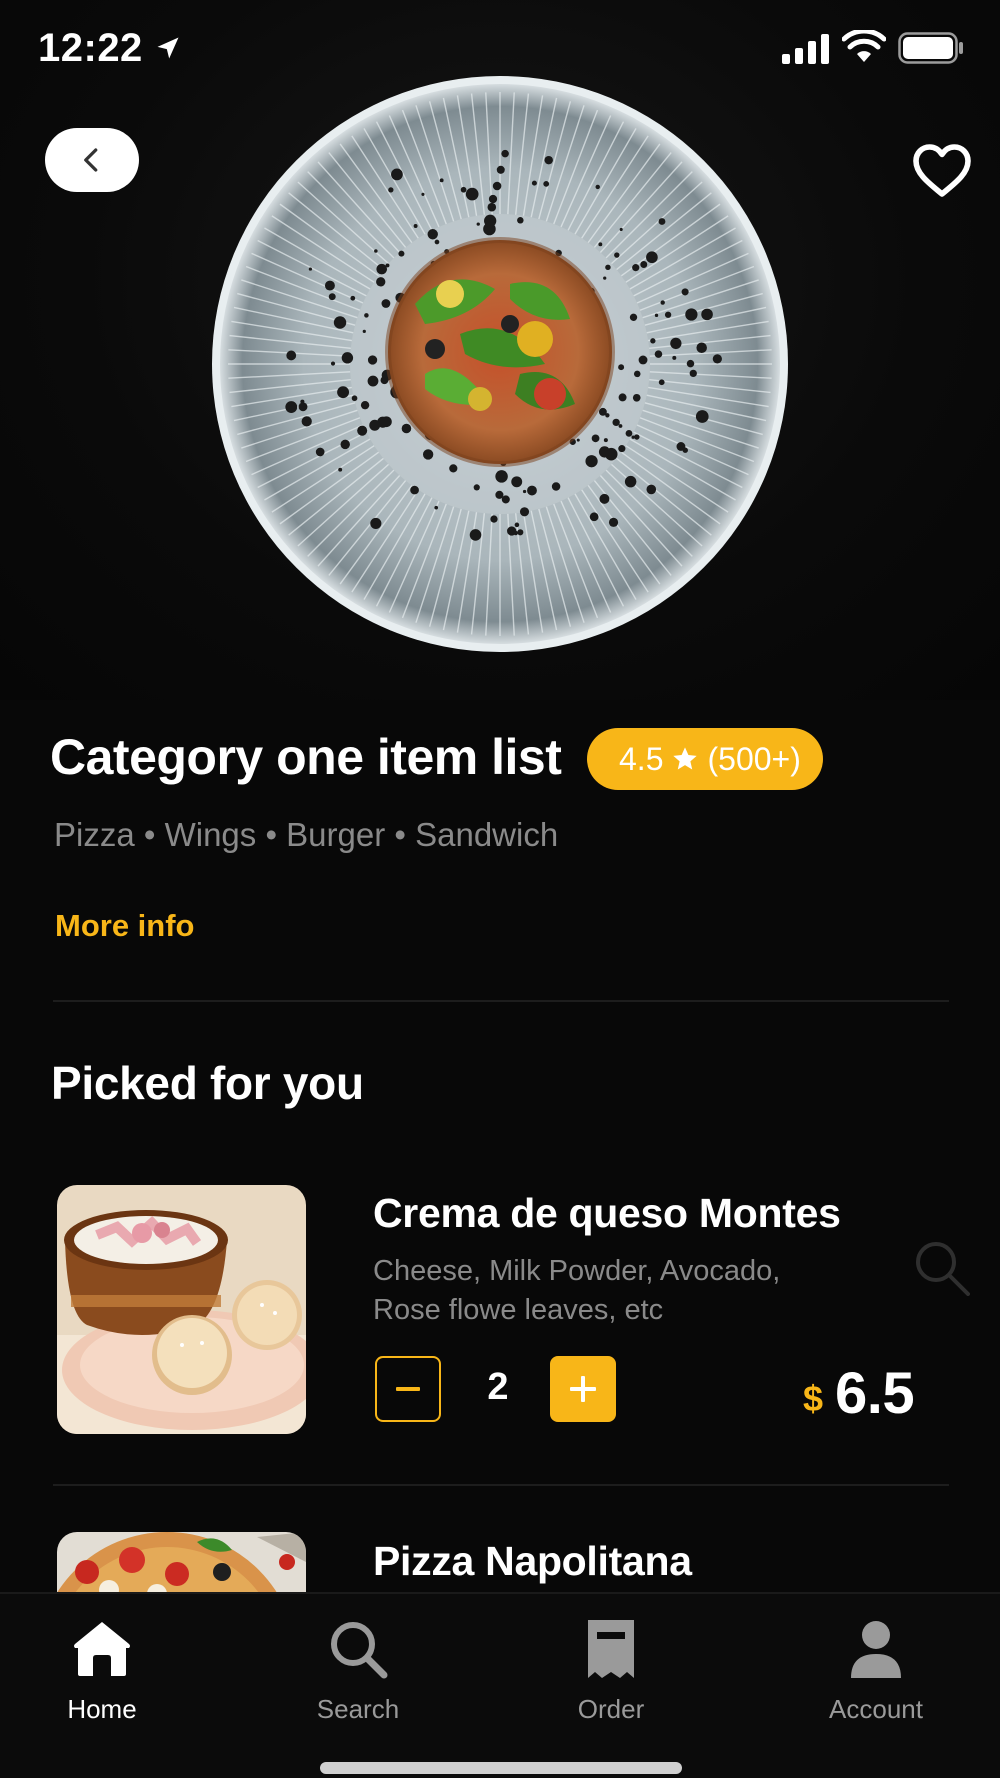 Image resolution: width=1000 pixels, height=1778 pixels. I want to click on item-description-line: Cheese, Milk Powder, Avocado,, so click(577, 1271).